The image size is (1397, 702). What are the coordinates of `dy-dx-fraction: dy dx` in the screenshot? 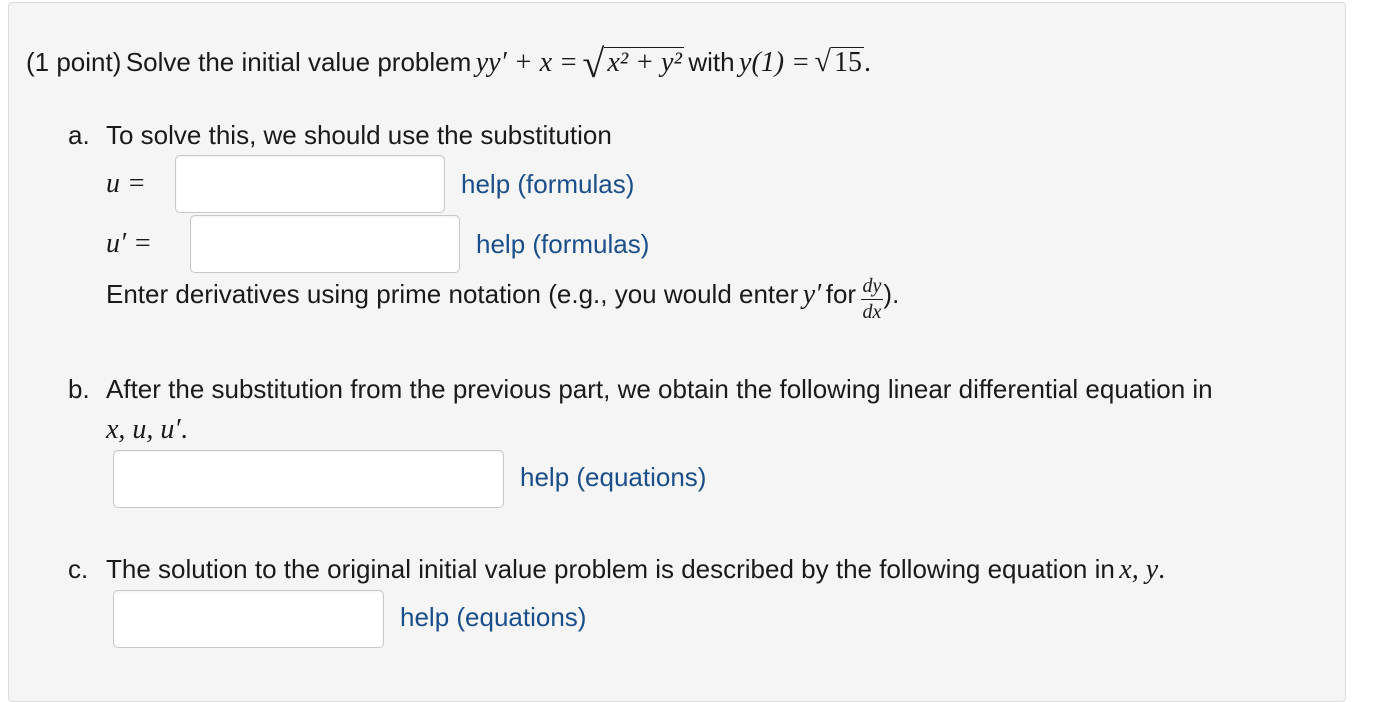 It's located at (872, 299).